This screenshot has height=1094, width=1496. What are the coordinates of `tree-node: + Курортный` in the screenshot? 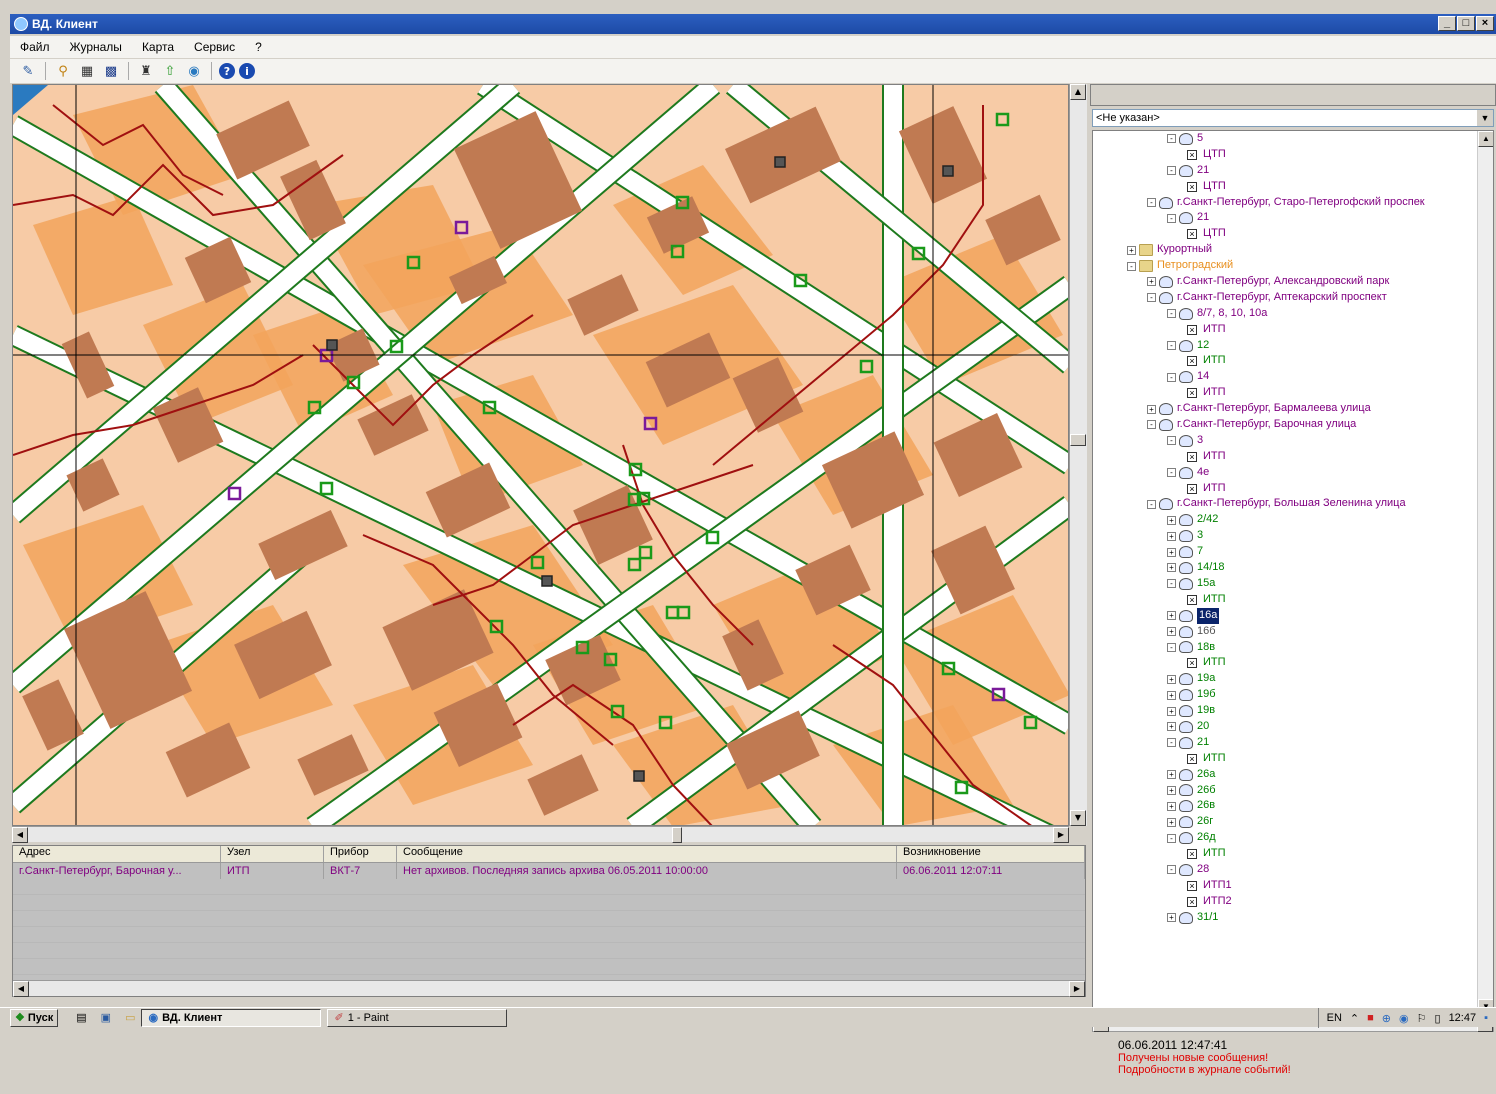 It's located at (1293, 250).